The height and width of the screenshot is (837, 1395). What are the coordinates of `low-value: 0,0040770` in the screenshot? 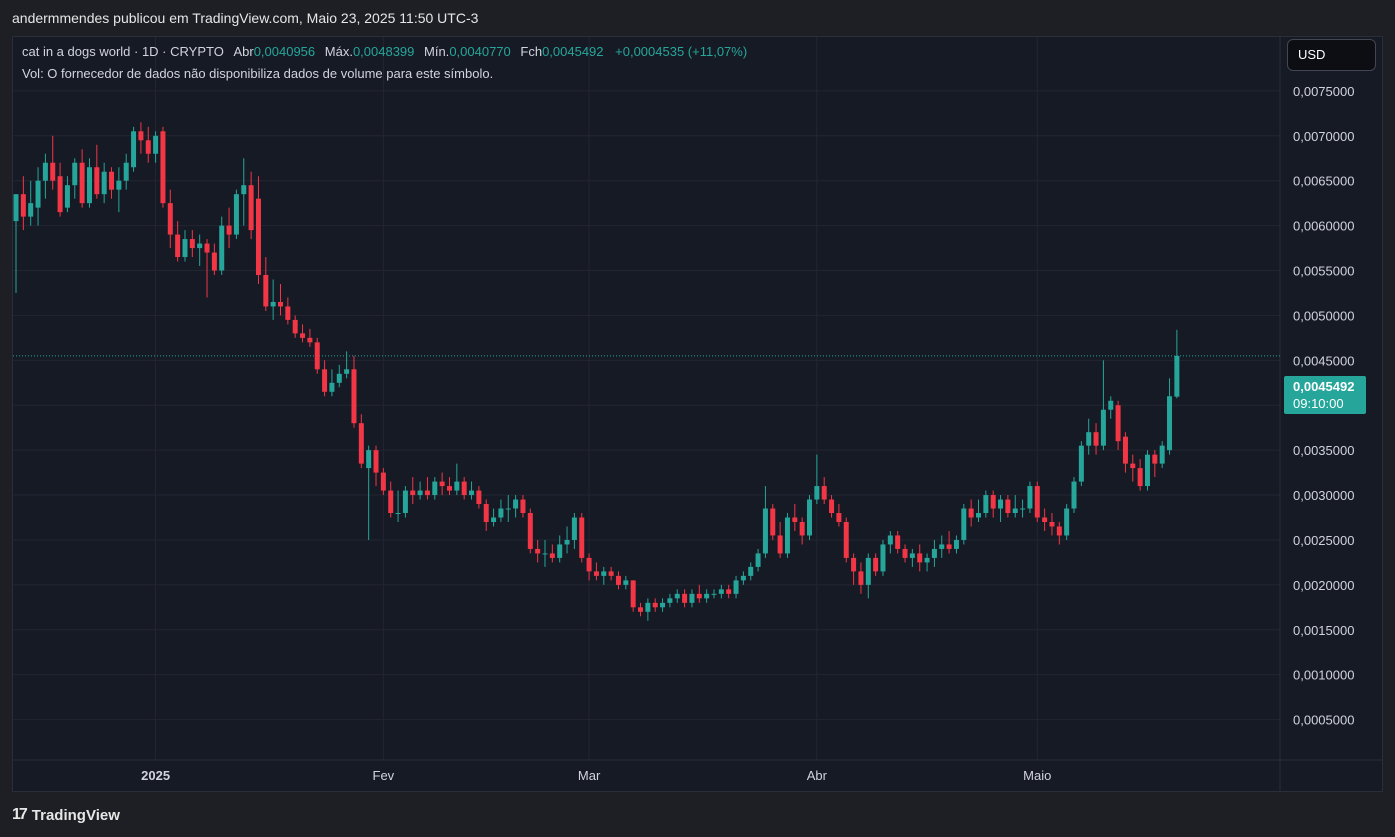 It's located at (480, 51).